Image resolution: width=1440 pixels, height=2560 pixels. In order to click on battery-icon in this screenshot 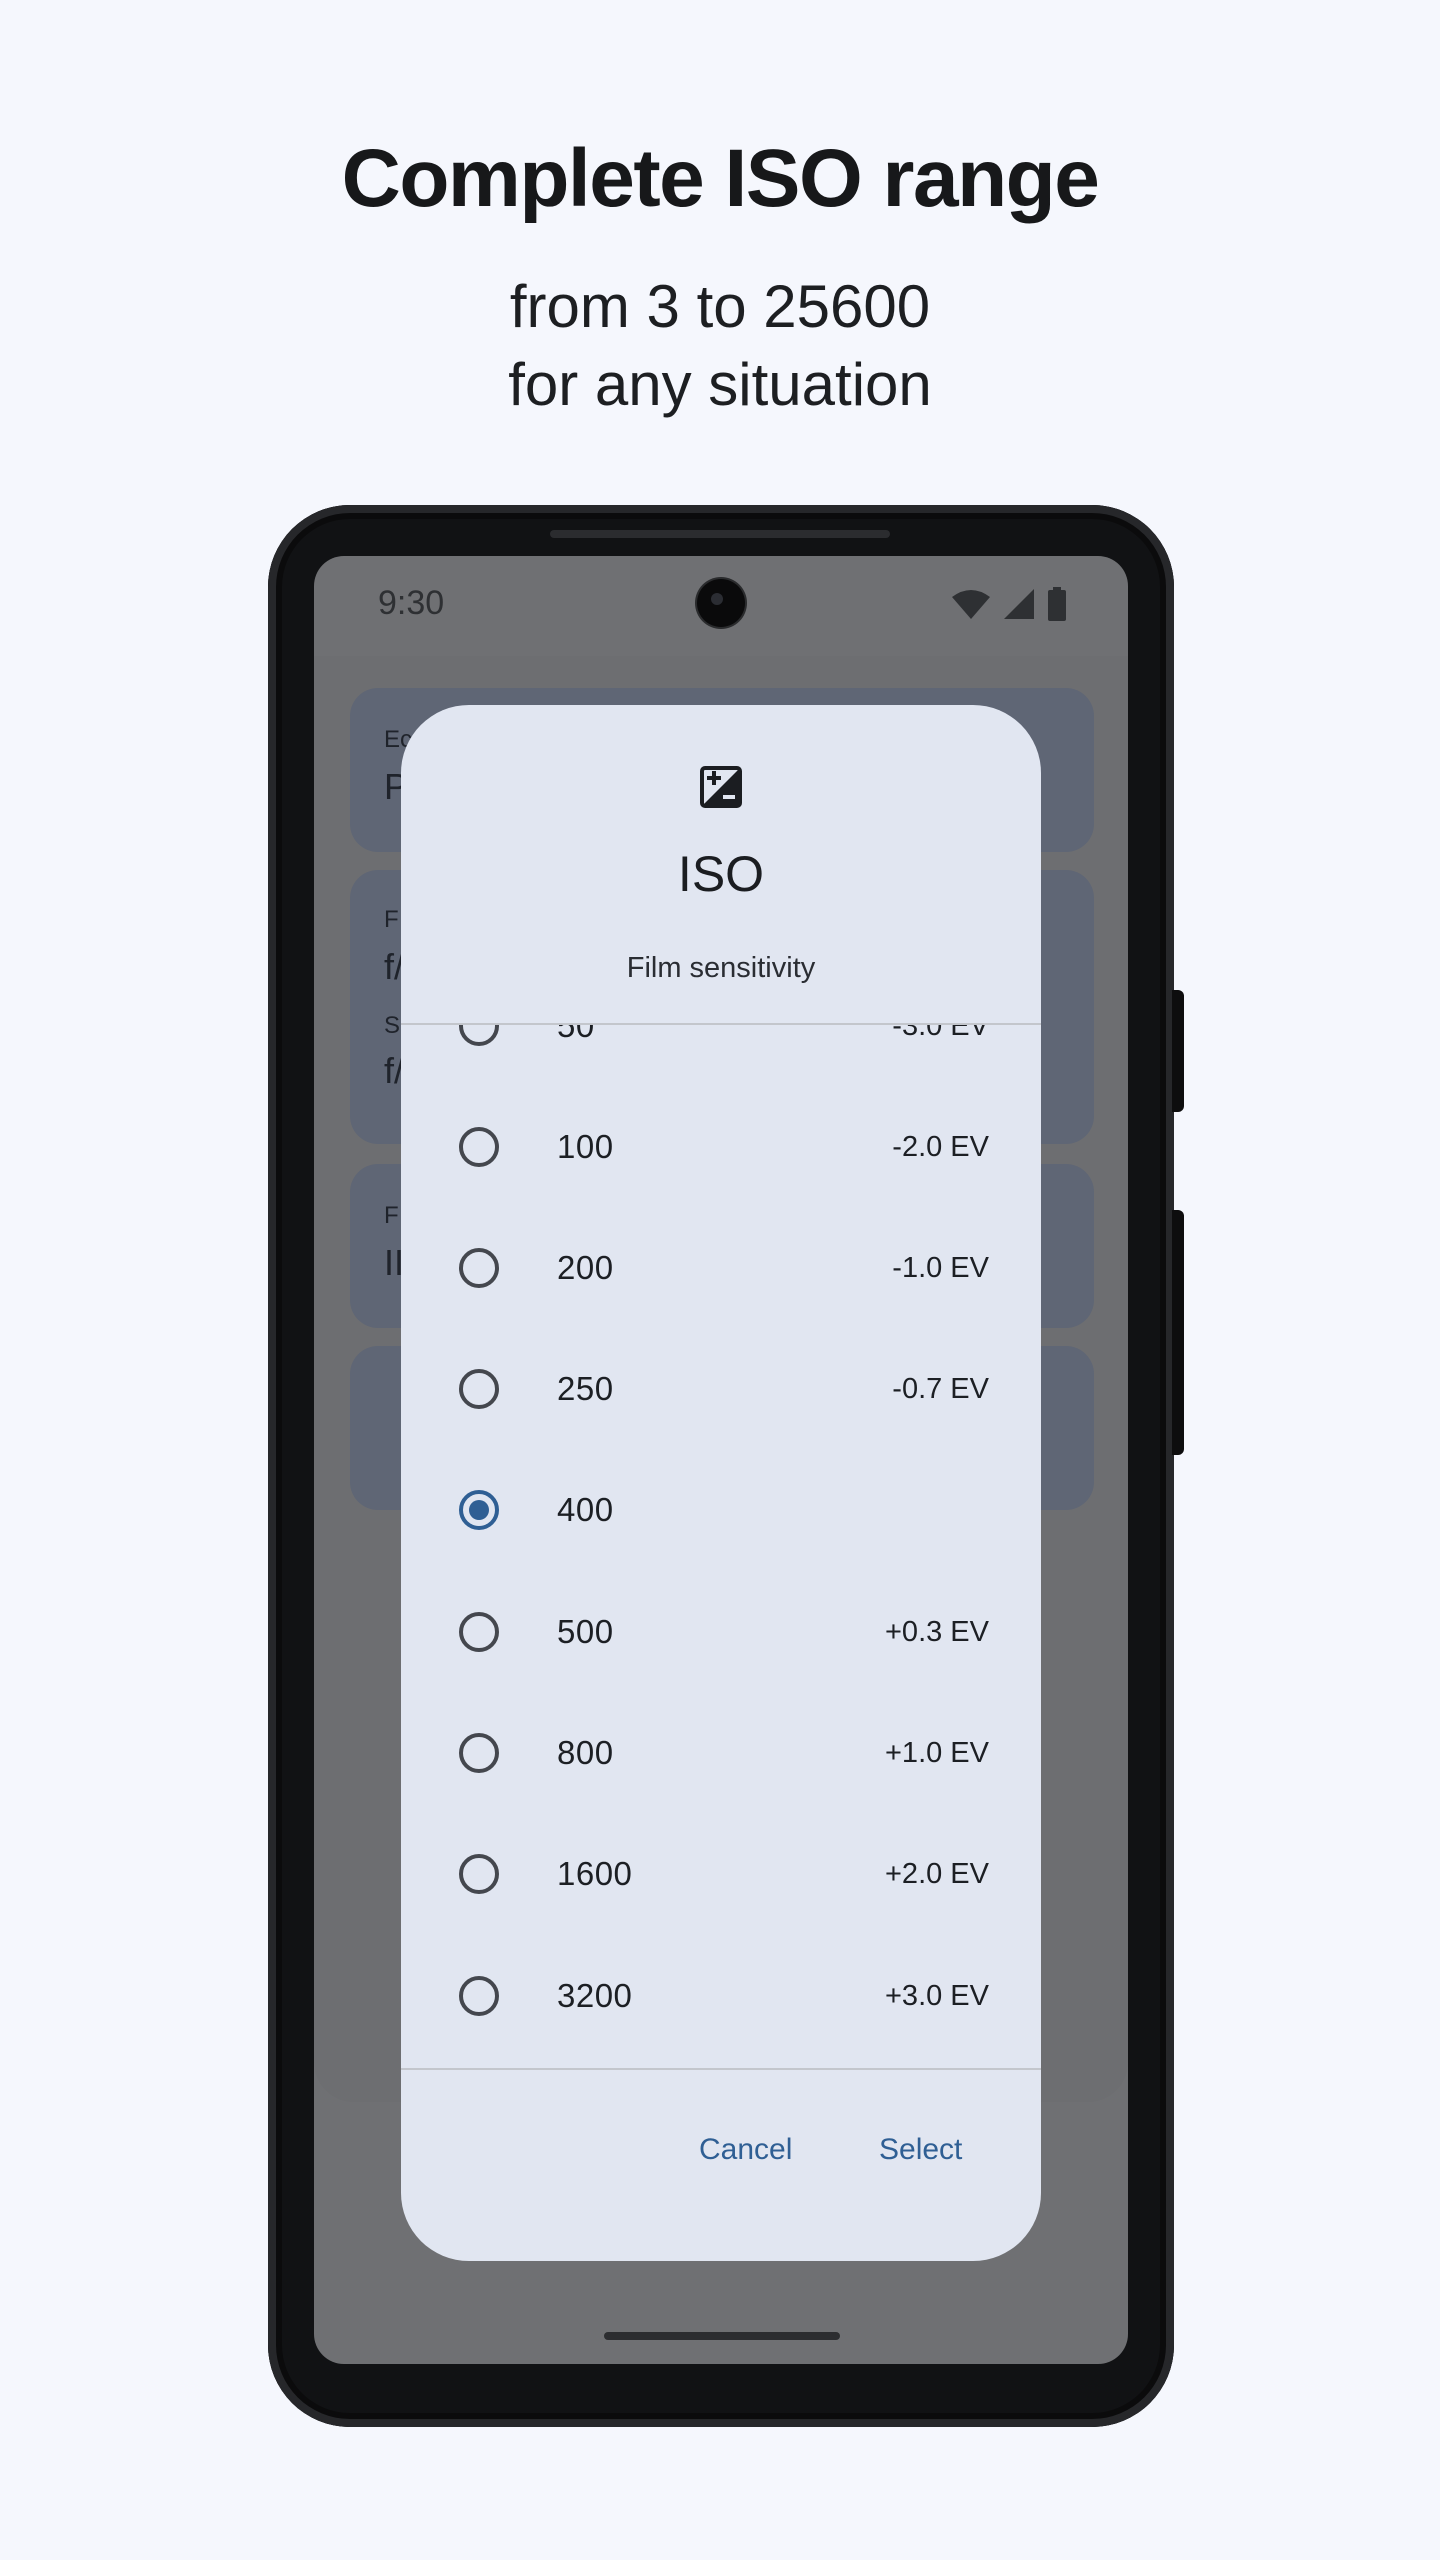, I will do `click(1057, 604)`.